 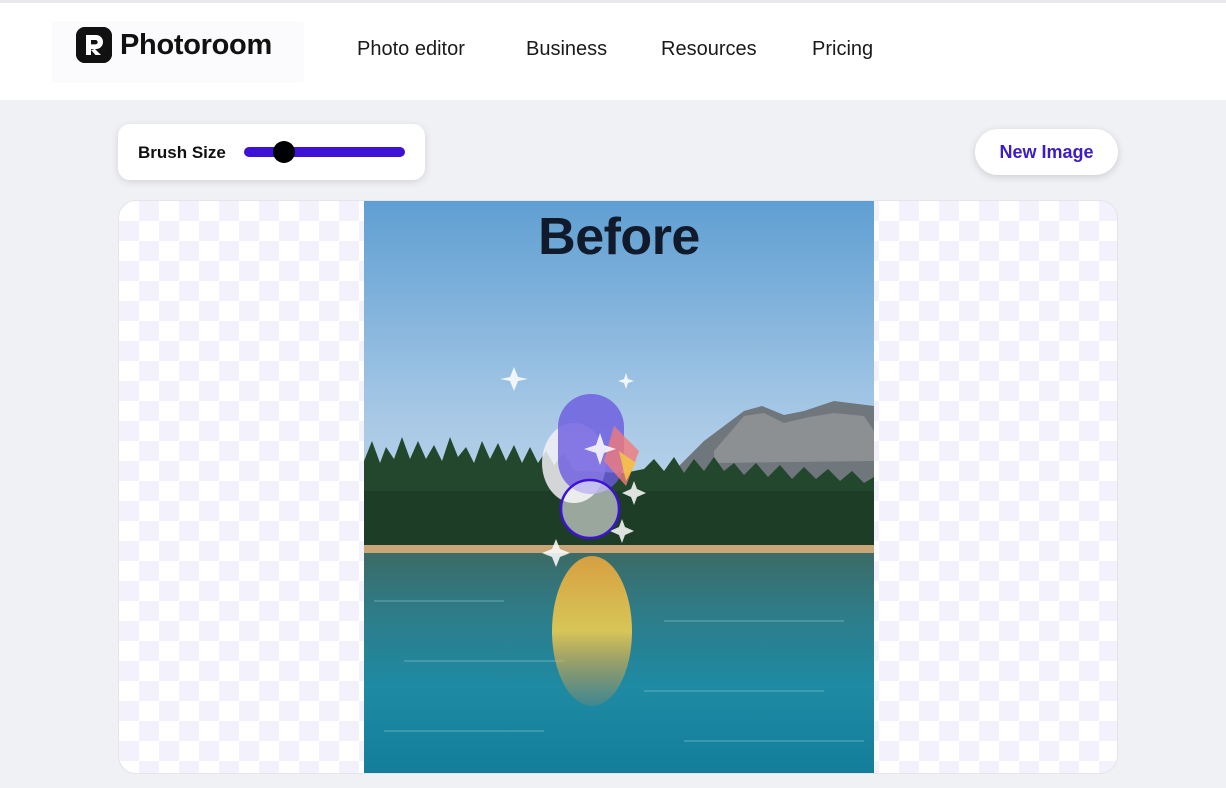 I want to click on logo-text: Photoroom, so click(x=196, y=45).